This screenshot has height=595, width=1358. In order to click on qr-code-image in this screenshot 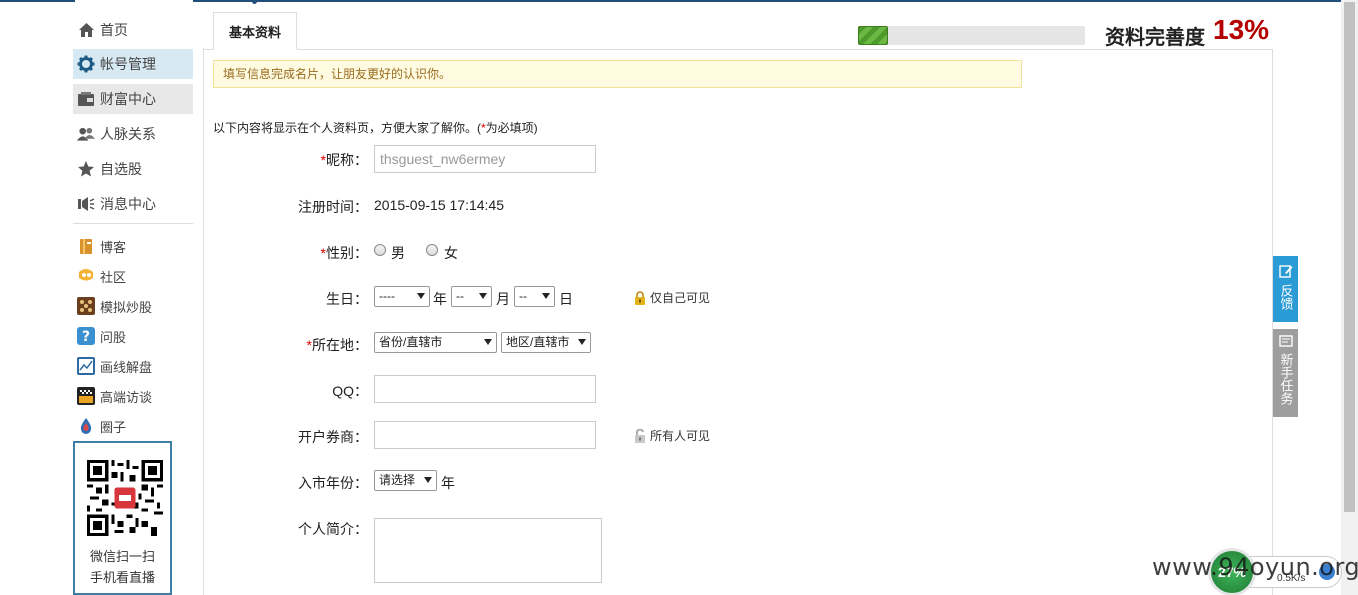, I will do `click(125, 498)`.